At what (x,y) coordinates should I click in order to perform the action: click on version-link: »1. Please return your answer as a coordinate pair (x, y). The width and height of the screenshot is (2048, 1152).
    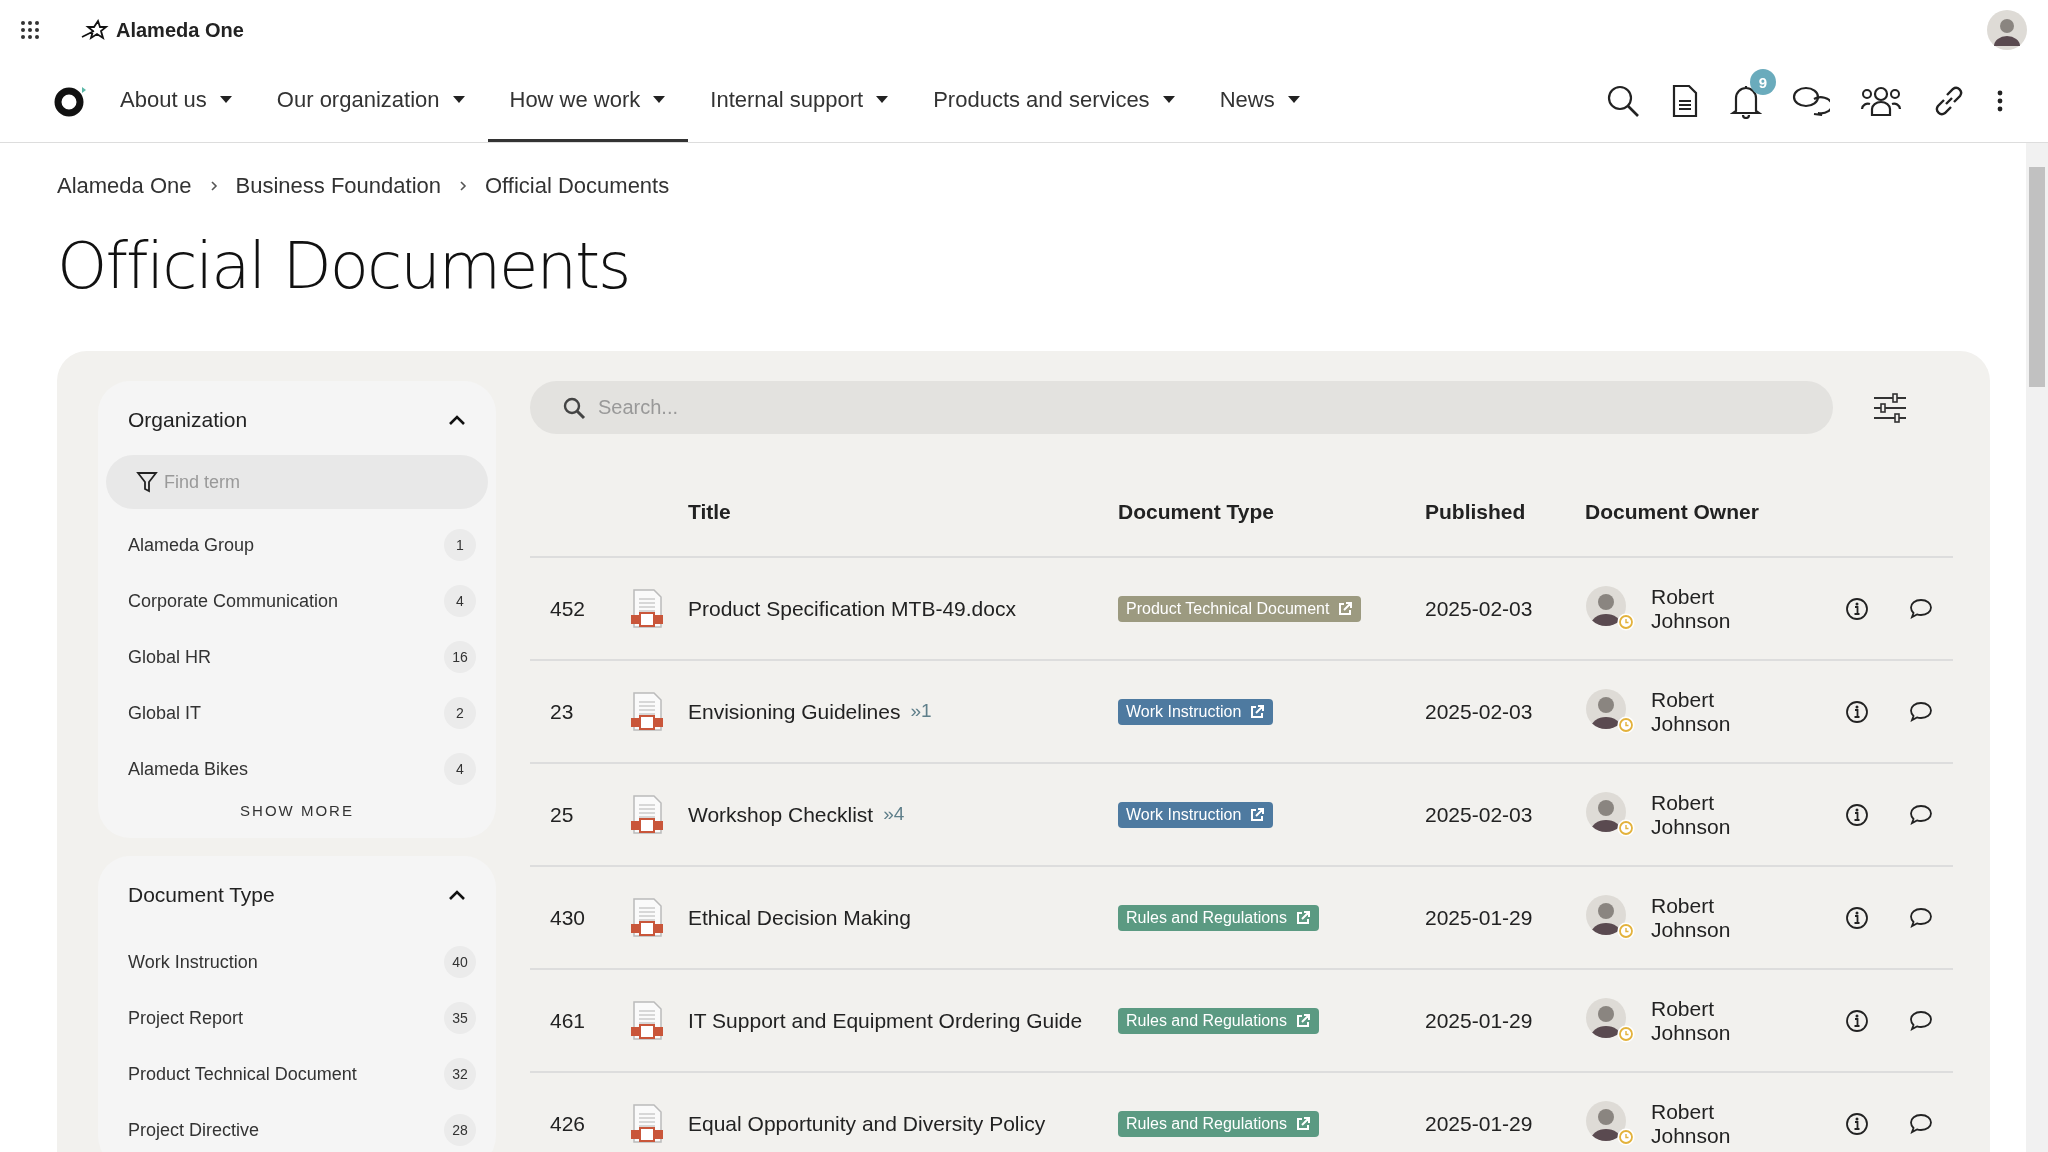
    Looking at the image, I should click on (921, 711).